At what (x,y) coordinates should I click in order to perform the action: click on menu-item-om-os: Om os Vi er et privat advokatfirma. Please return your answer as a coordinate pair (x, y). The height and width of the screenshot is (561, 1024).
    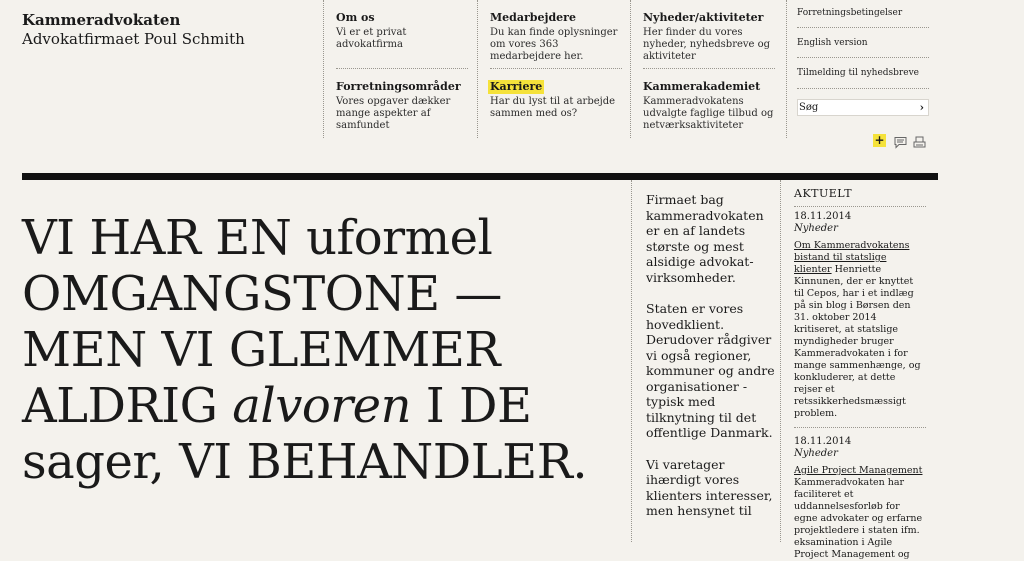
    Looking at the image, I should click on (402, 28).